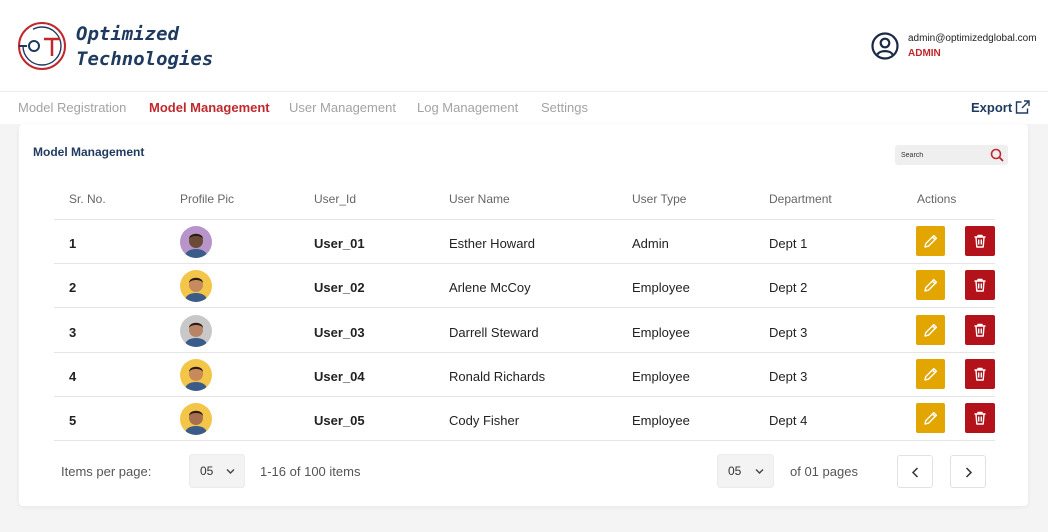  Describe the element at coordinates (885, 46) in the screenshot. I see `user-circle-icon` at that location.